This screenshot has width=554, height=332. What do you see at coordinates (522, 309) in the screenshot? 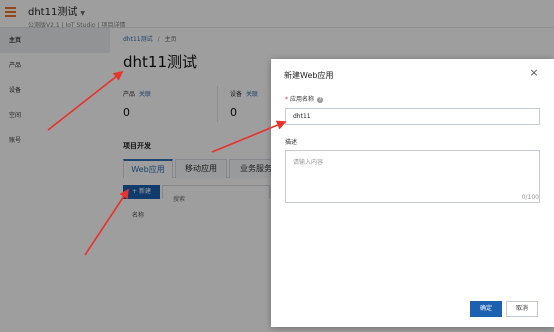
I see `cancel-button: 取消` at bounding box center [522, 309].